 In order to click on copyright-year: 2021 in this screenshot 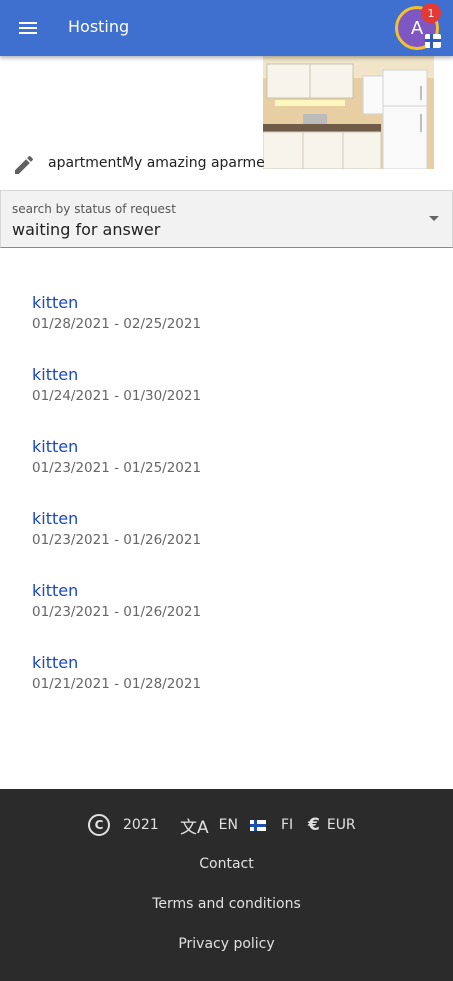, I will do `click(141, 825)`.